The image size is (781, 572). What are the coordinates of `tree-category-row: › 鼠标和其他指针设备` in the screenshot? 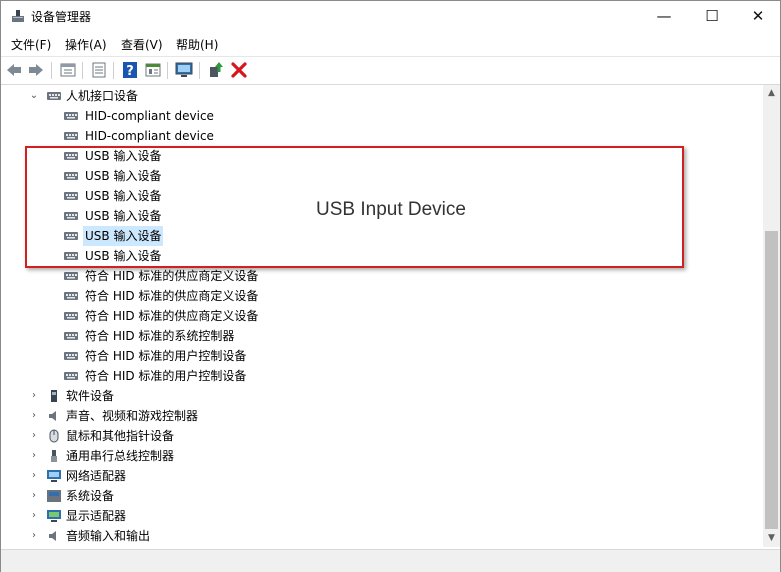 It's located at (381, 436).